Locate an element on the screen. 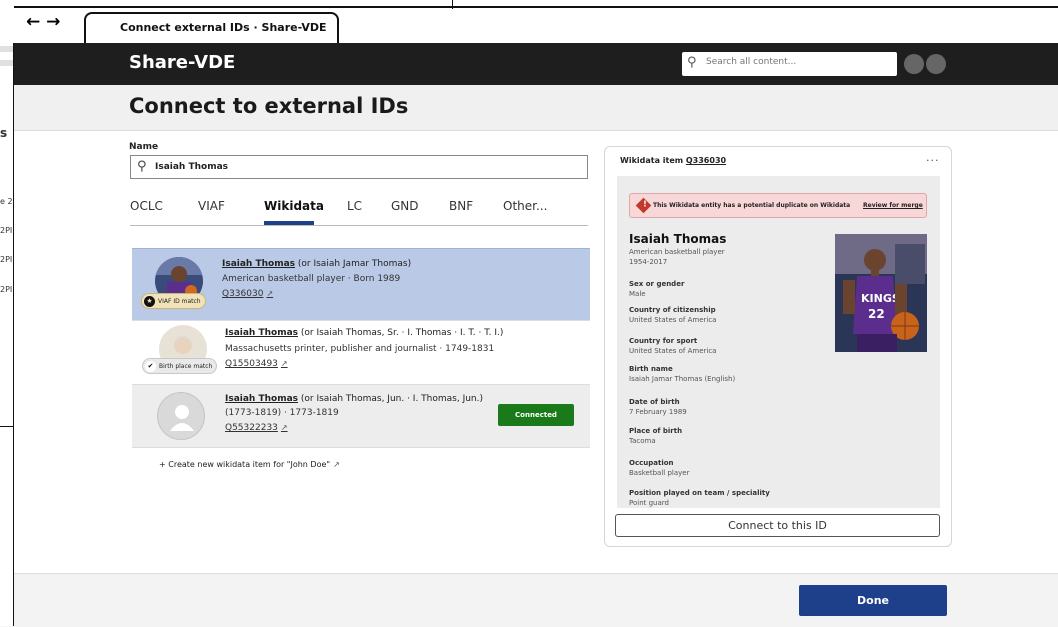 This screenshot has height=627, width=1058. background-window: s e 2 2PI 2PI 2PI is located at coordinates (7, 313).